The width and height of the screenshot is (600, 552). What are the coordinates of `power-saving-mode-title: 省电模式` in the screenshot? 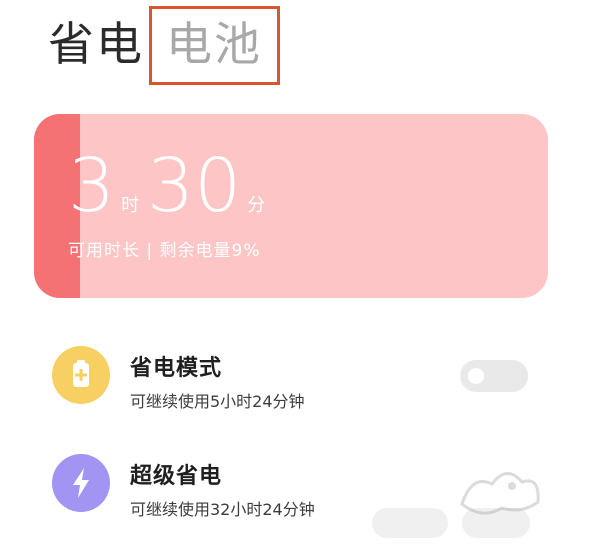 It's located at (176, 368).